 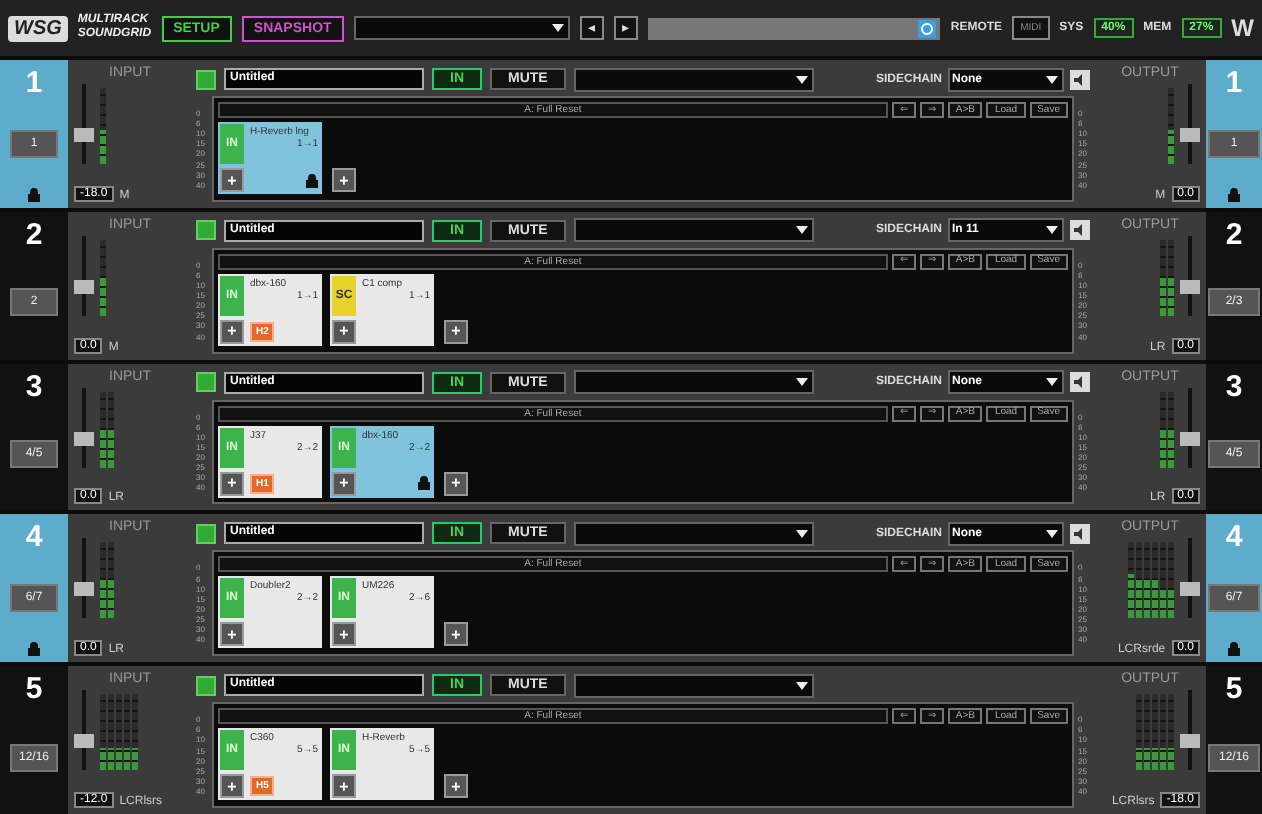 I want to click on snapshot-dropdown, so click(x=461, y=28).